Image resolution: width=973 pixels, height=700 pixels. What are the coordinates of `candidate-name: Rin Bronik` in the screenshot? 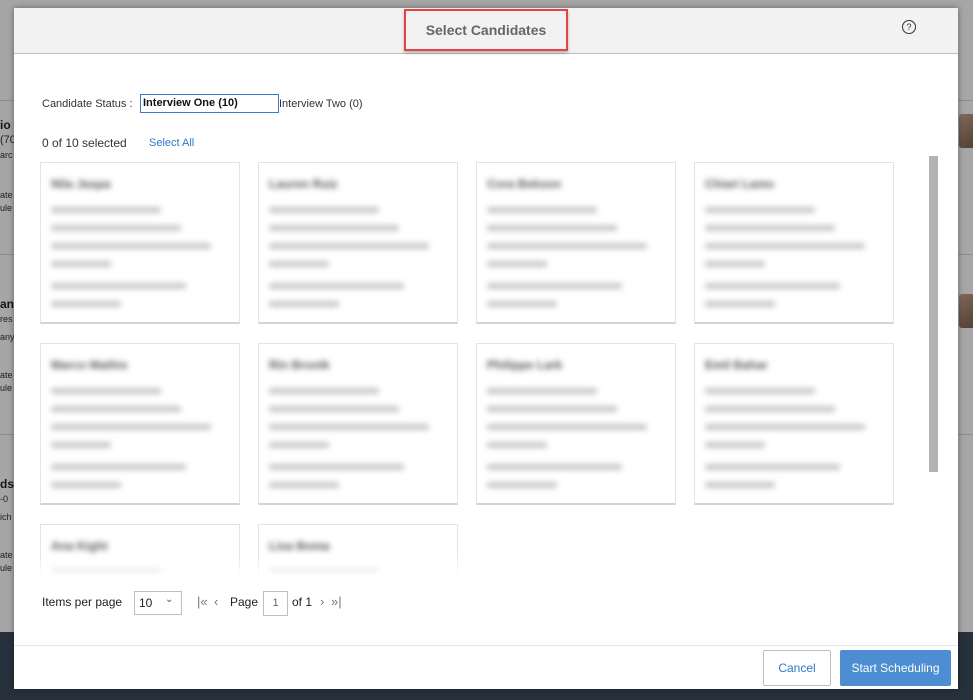 It's located at (299, 365).